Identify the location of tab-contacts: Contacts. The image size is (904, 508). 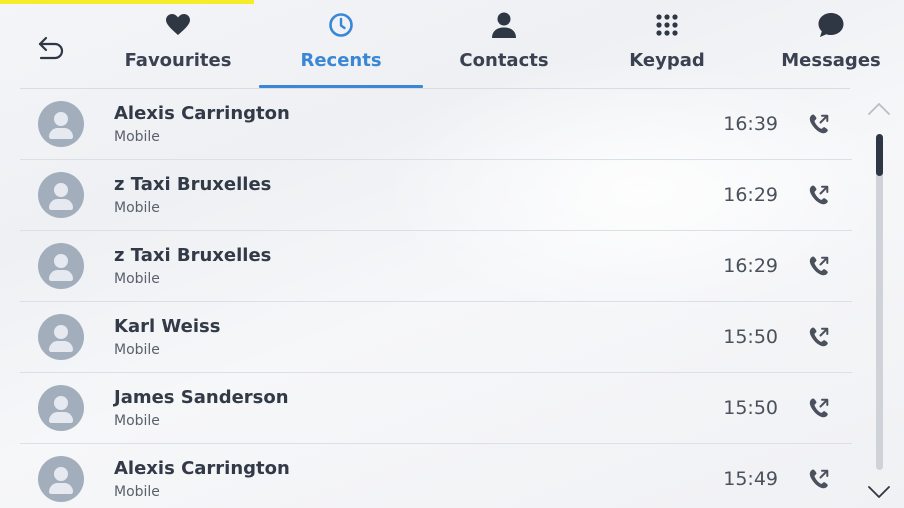
(504, 48).